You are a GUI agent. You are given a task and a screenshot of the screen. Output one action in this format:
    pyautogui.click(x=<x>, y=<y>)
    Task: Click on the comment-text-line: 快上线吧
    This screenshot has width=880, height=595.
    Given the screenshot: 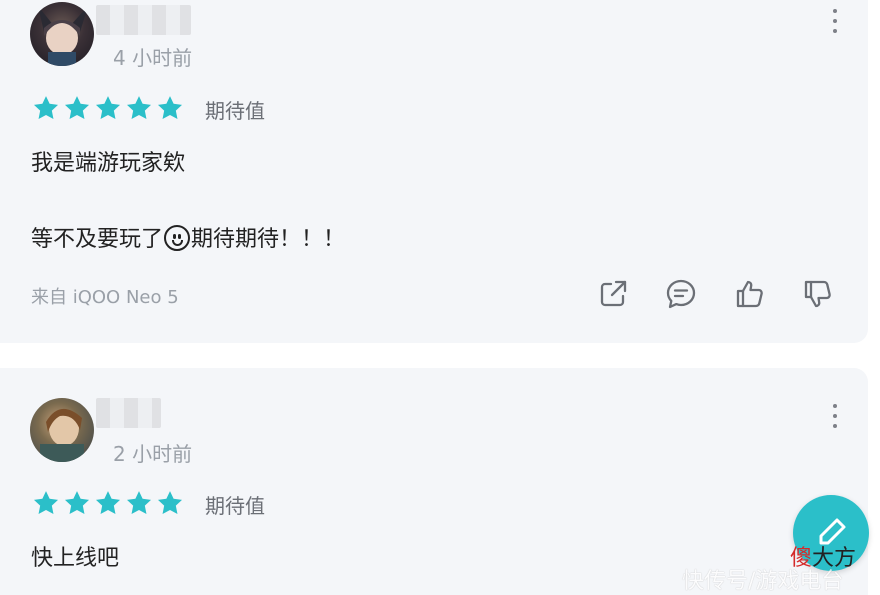 What is the action you would take?
    pyautogui.click(x=75, y=558)
    